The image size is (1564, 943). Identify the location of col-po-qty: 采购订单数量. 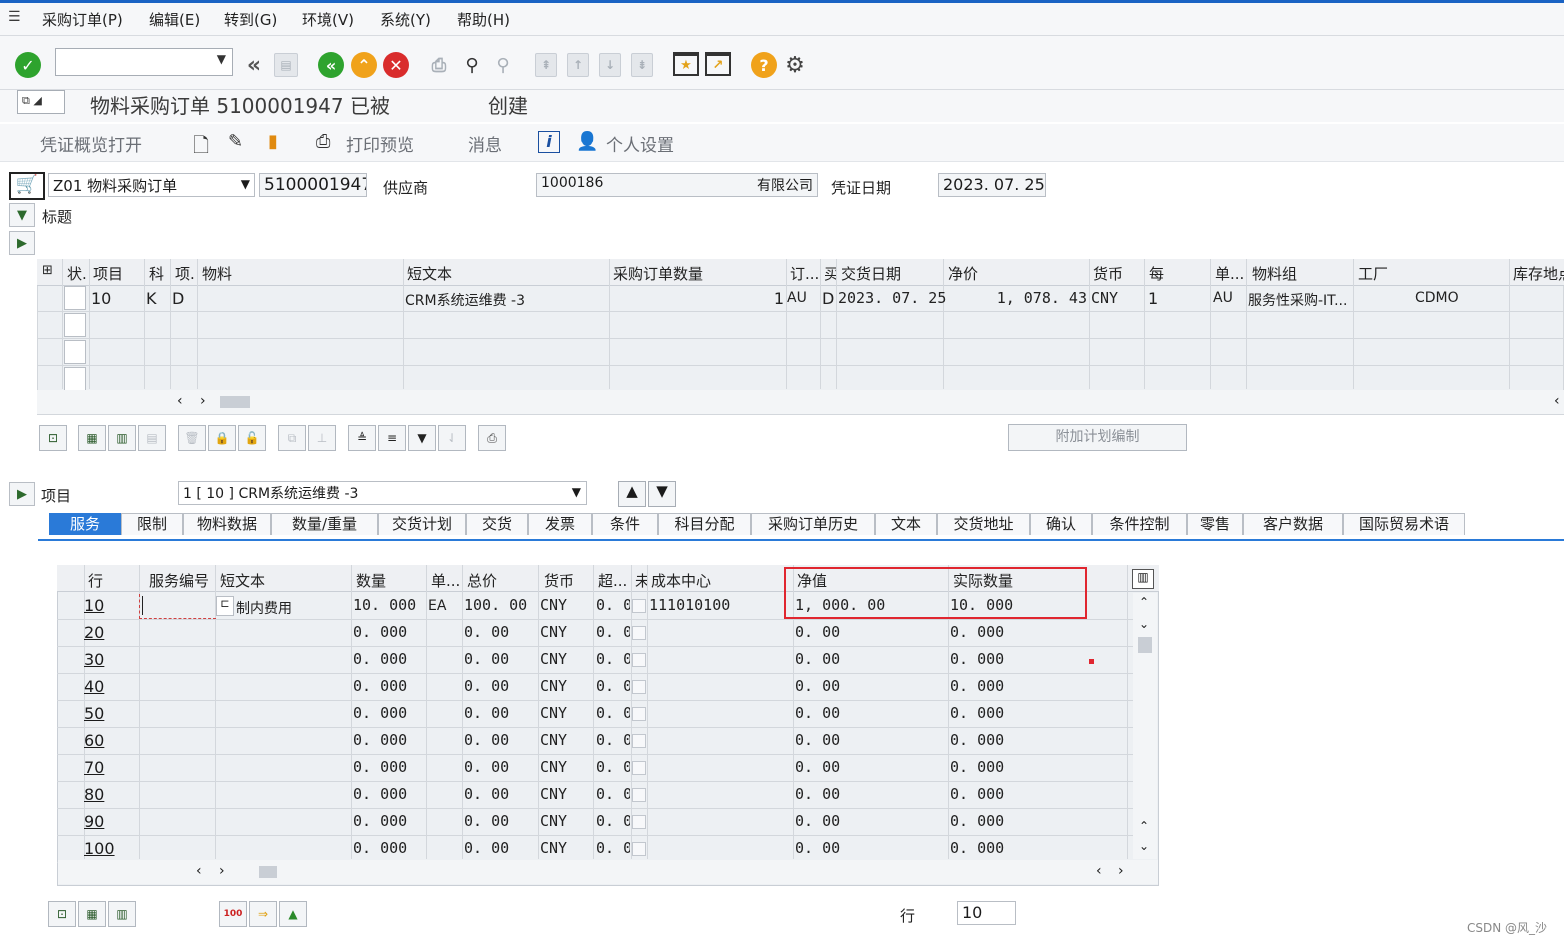
(658, 273).